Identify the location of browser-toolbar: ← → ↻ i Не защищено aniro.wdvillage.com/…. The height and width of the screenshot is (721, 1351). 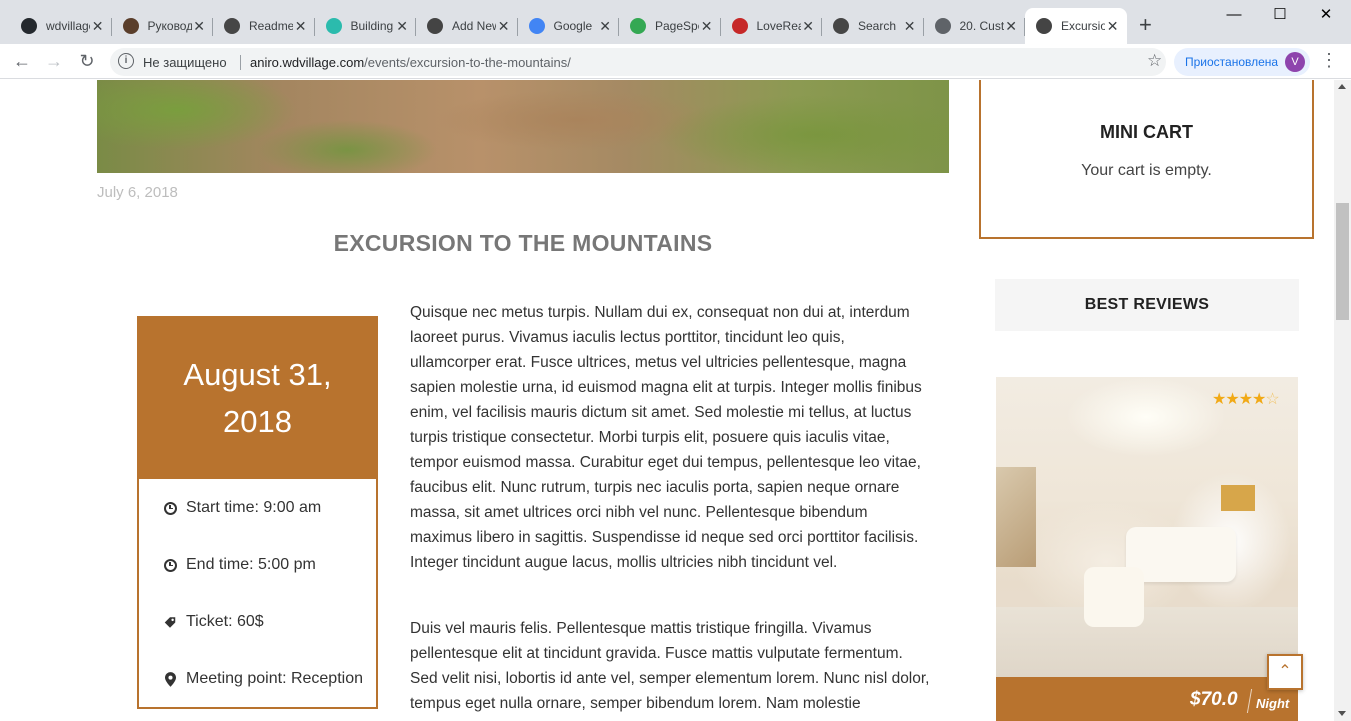
(675, 61).